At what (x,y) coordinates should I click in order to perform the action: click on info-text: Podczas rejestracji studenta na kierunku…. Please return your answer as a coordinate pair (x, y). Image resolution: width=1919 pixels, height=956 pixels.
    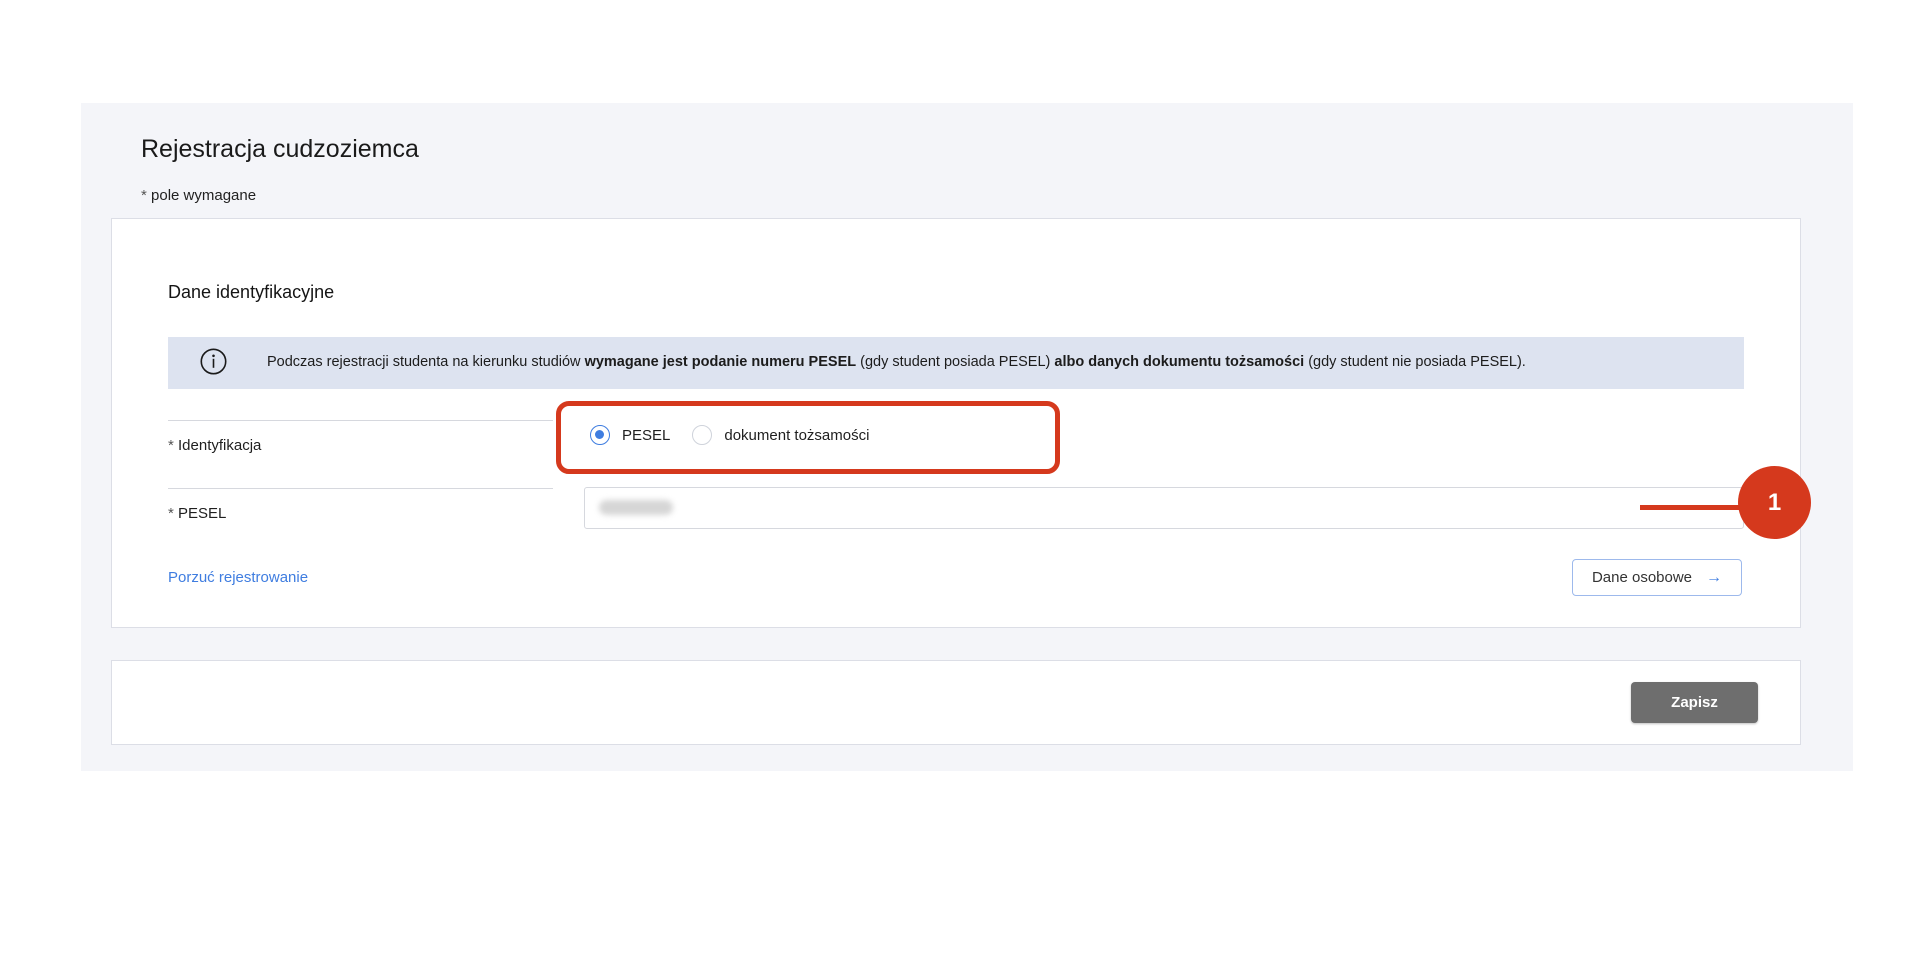
    Looking at the image, I should click on (896, 362).